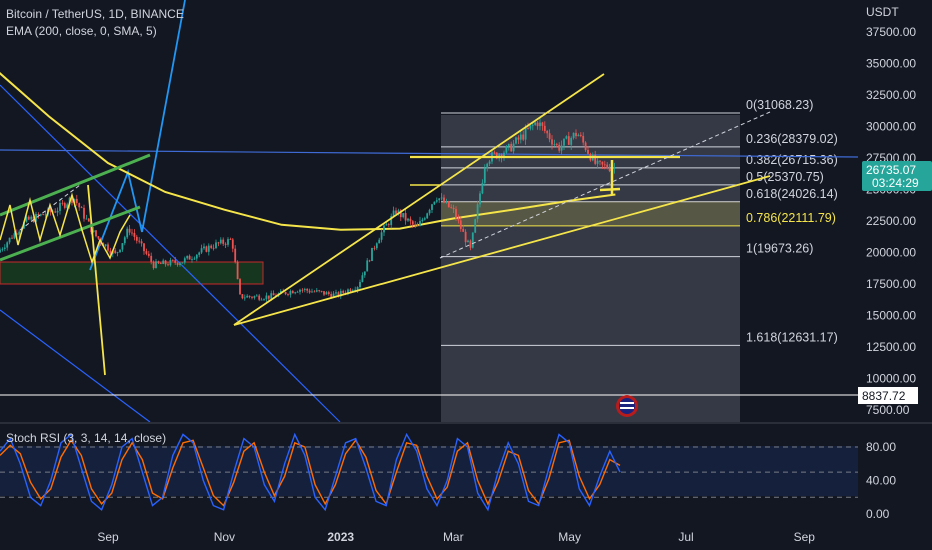  I want to click on time-tick-label: Sep, so click(108, 537).